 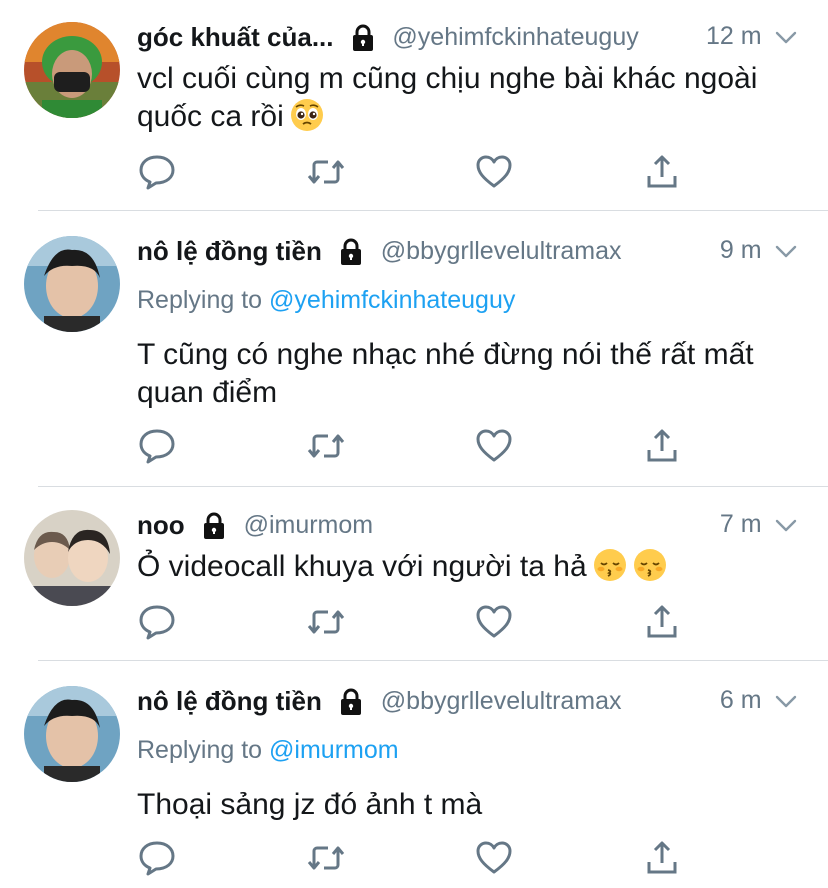 I want to click on replying-to: Replying to @imurmom, so click(x=268, y=750).